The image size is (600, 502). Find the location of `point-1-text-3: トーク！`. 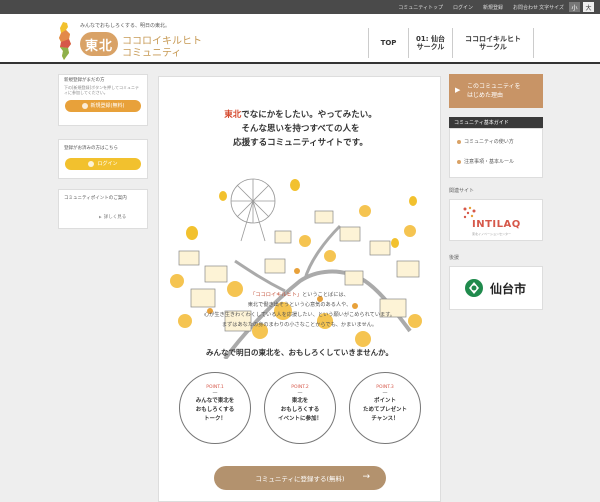

point-1-text-3: トーク！ is located at coordinates (214, 419).